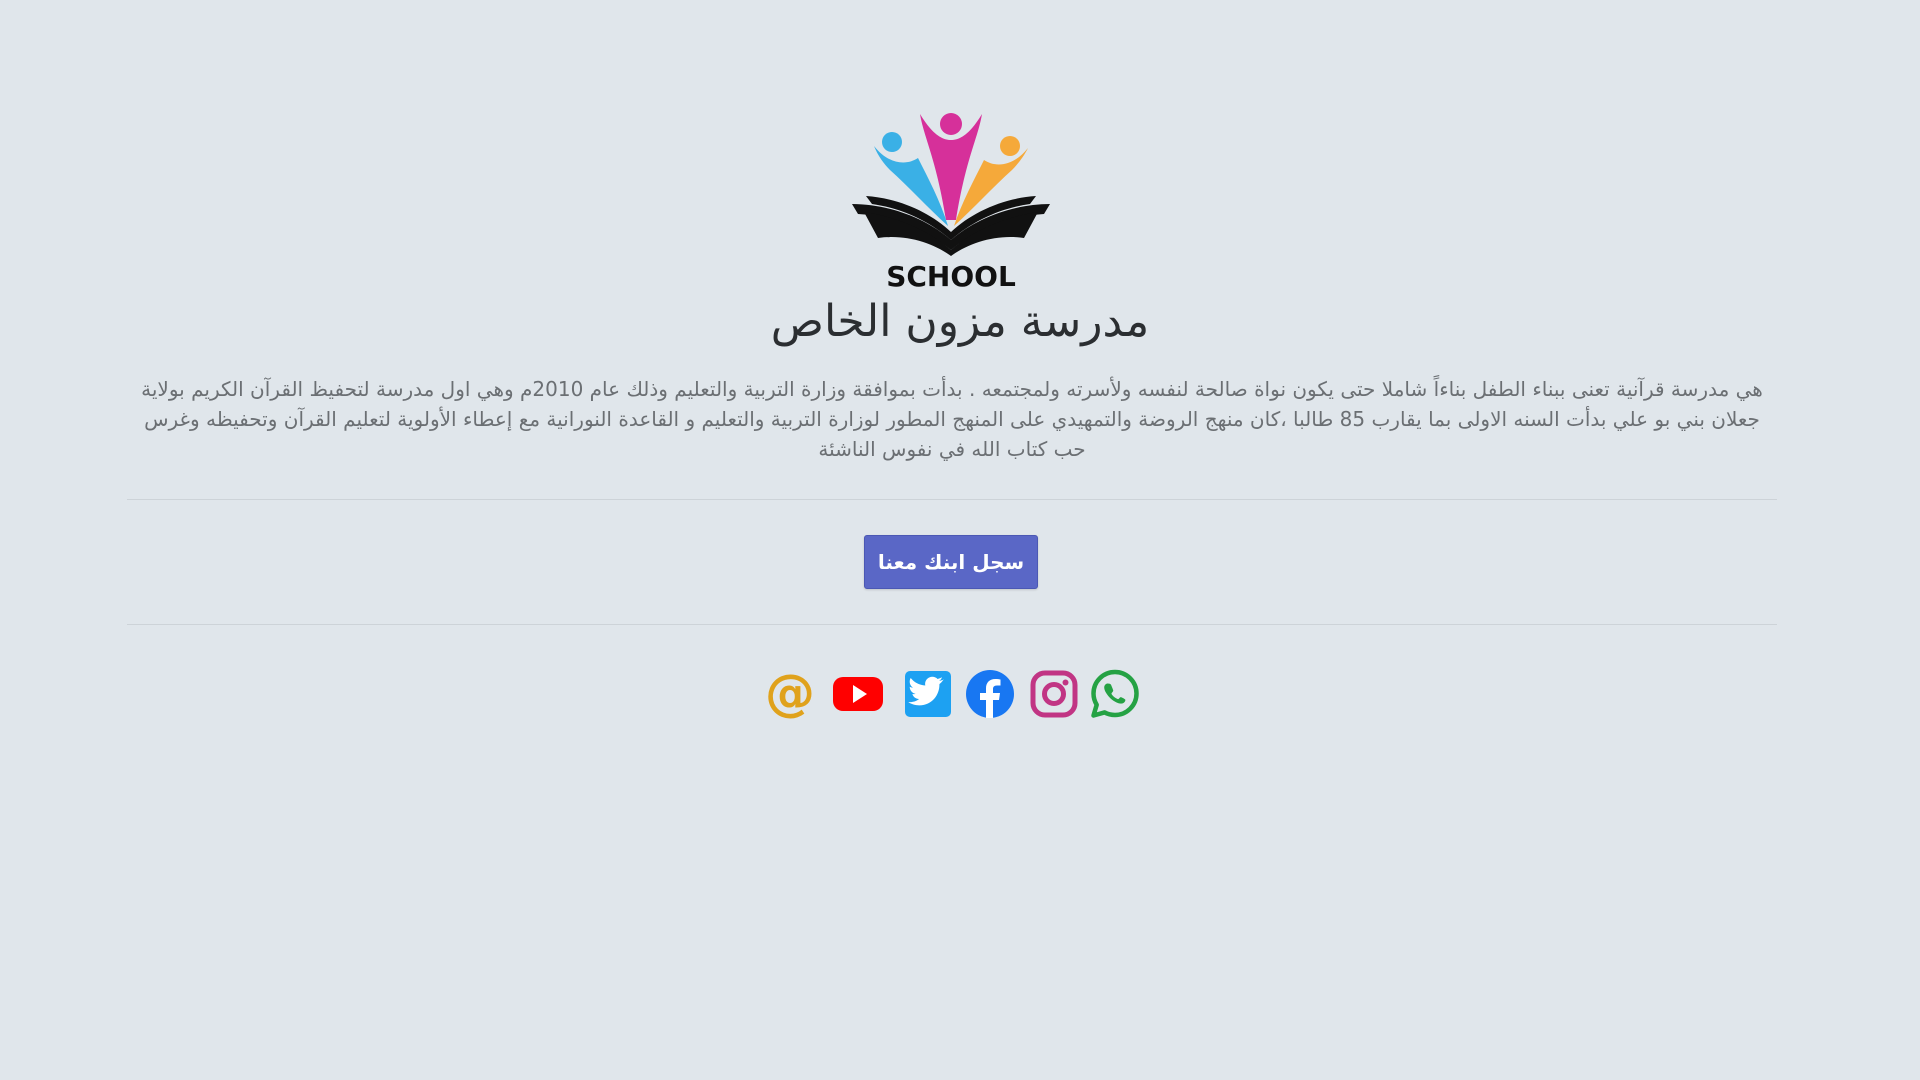 The image size is (1920, 1080). I want to click on register-child-button: سجل ابنك معنا, so click(951, 562).